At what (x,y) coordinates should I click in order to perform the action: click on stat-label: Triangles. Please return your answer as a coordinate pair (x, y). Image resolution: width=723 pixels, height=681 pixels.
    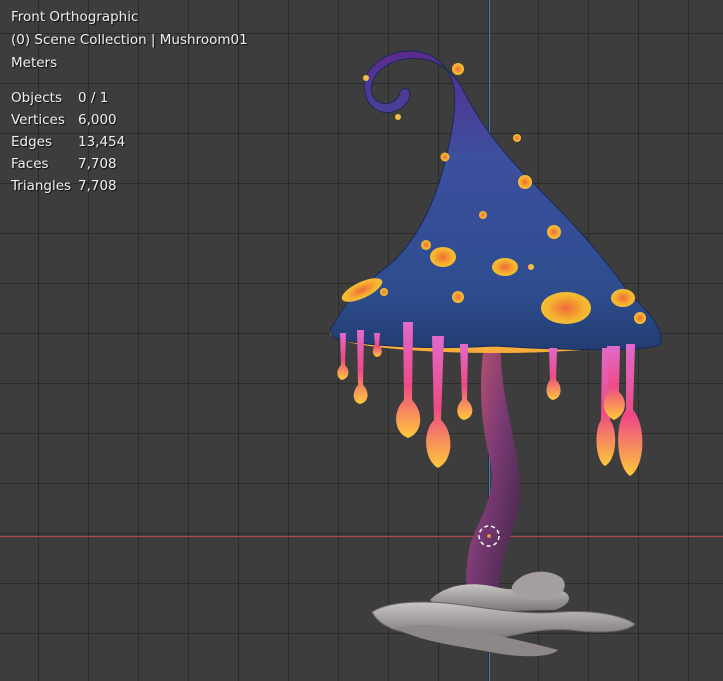
    Looking at the image, I should click on (41, 186).